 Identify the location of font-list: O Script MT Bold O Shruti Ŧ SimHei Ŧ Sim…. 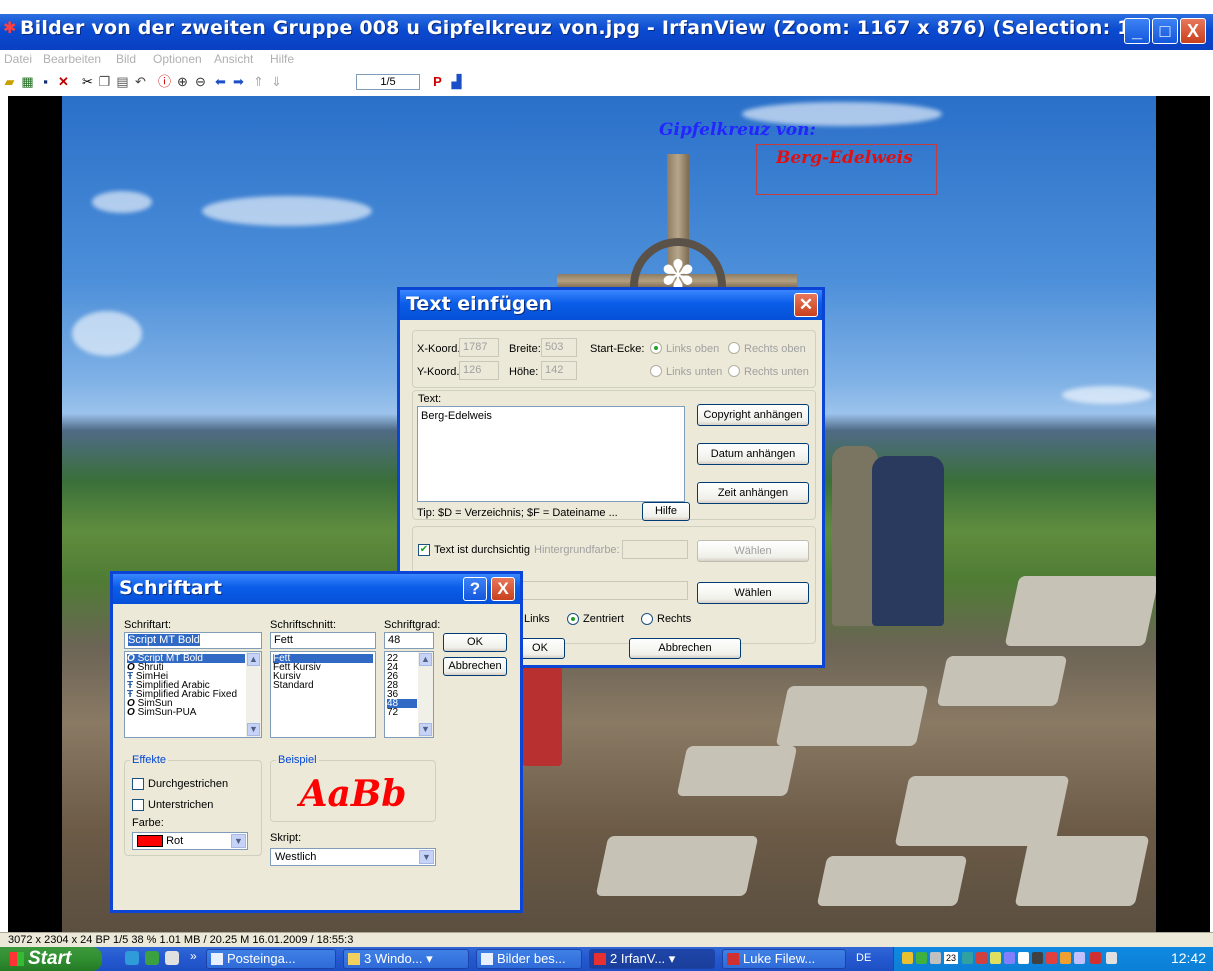
(193, 694).